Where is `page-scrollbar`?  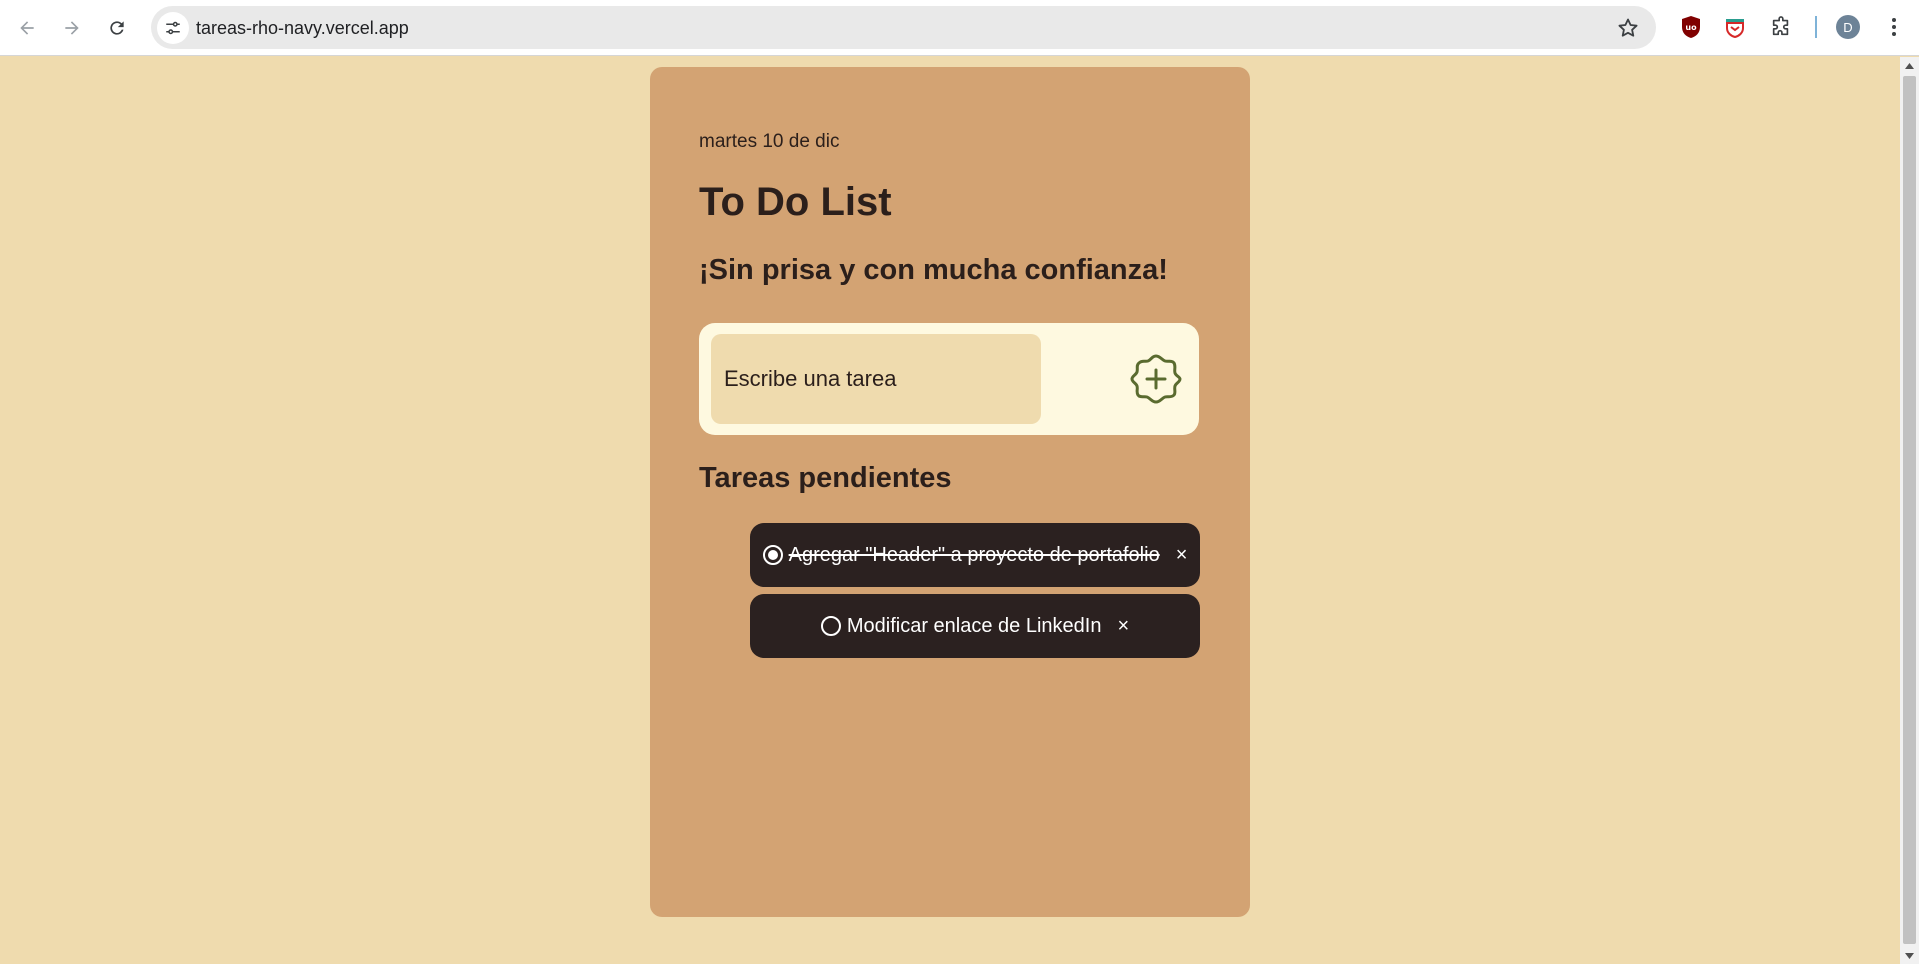 page-scrollbar is located at coordinates (1909, 510).